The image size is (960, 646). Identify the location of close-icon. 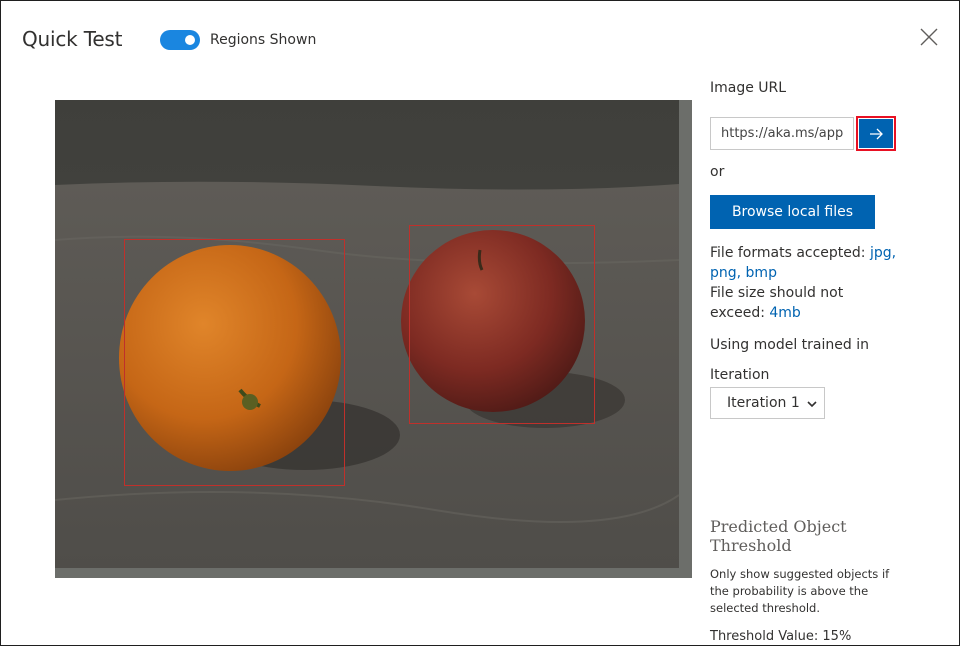
(929, 37).